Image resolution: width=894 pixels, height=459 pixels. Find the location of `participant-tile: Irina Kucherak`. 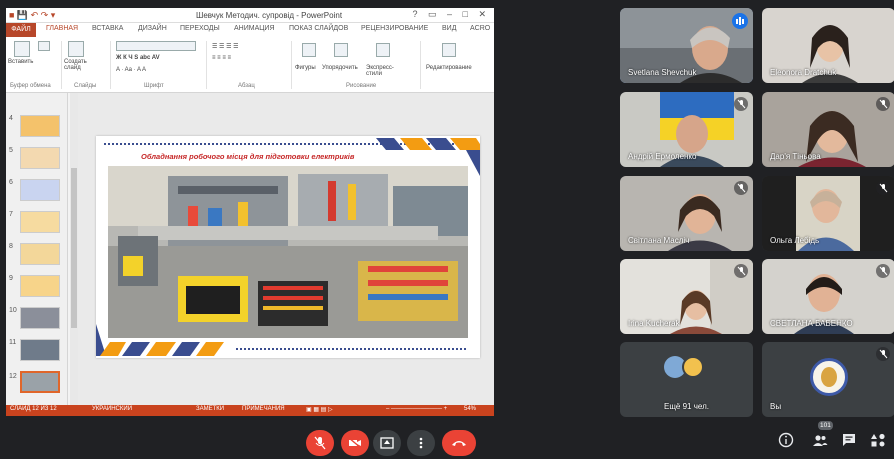

participant-tile: Irina Kucherak is located at coordinates (686, 296).